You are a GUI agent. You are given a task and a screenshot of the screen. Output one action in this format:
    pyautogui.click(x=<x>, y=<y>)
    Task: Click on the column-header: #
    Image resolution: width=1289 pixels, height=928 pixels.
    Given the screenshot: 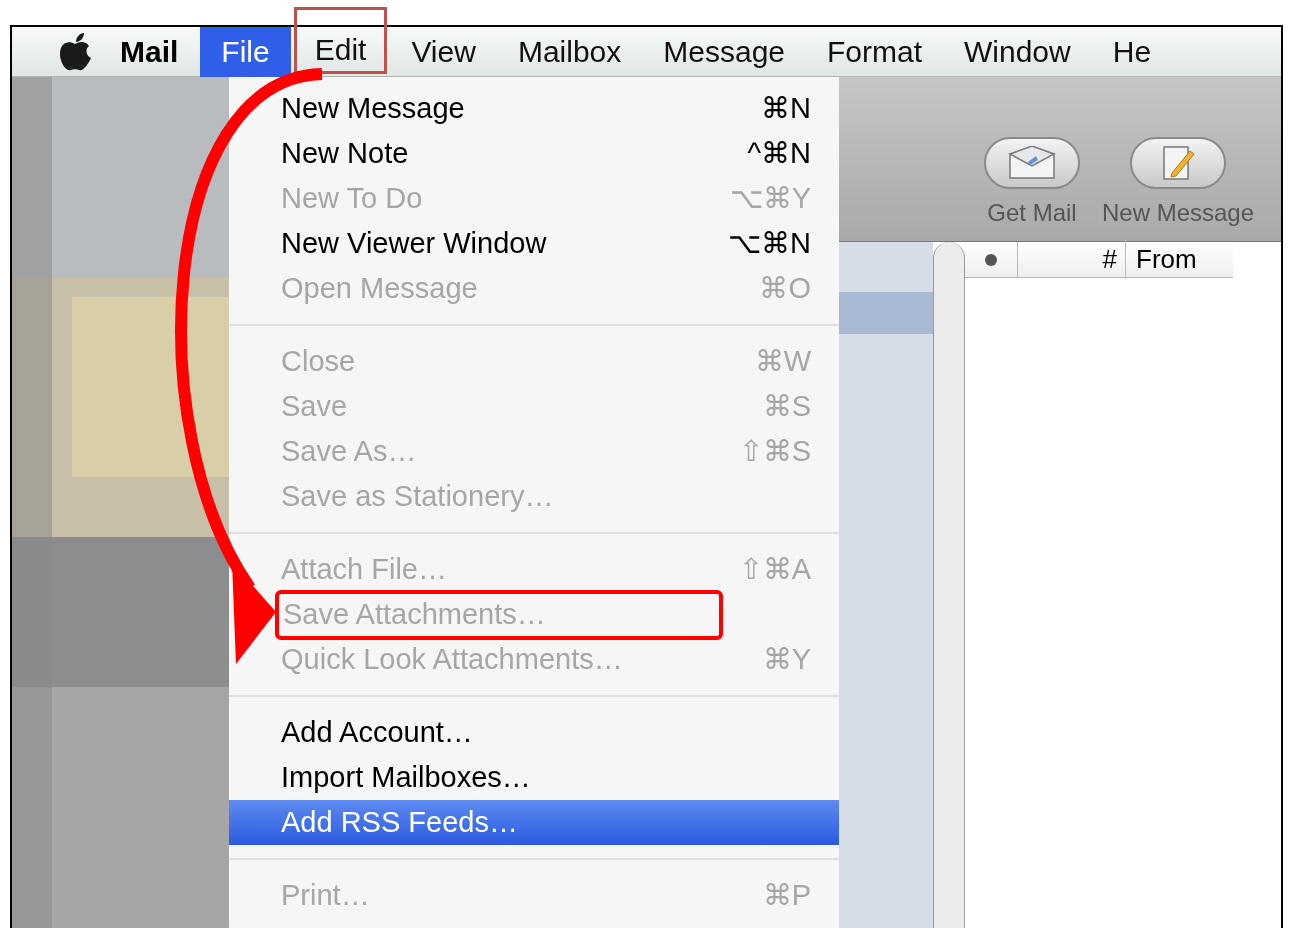 What is the action you would take?
    pyautogui.click(x=1113, y=259)
    